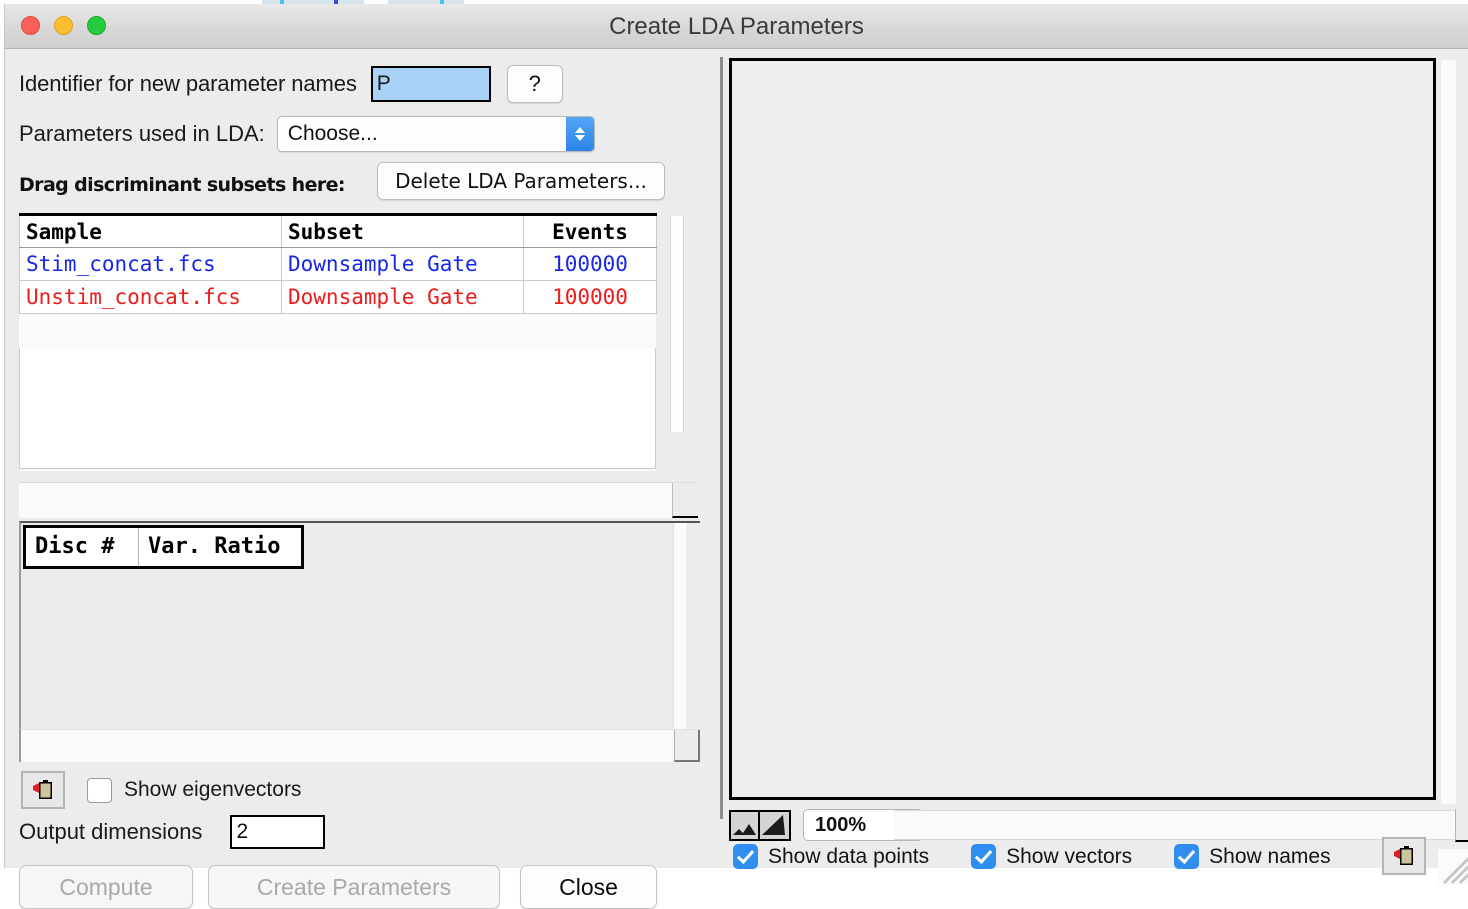 The image size is (1468, 909). I want to click on zoom-toolbar: 100%, so click(1098, 825).